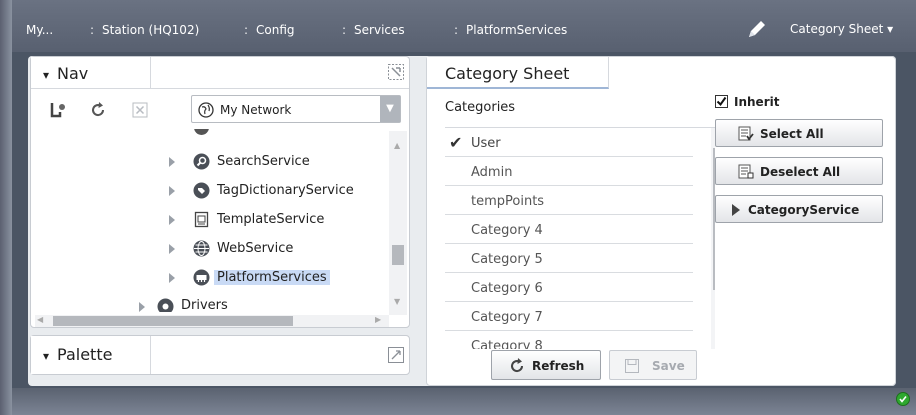 The width and height of the screenshot is (916, 415). What do you see at coordinates (378, 319) in the screenshot?
I see `scroll-right-icon: ▶` at bounding box center [378, 319].